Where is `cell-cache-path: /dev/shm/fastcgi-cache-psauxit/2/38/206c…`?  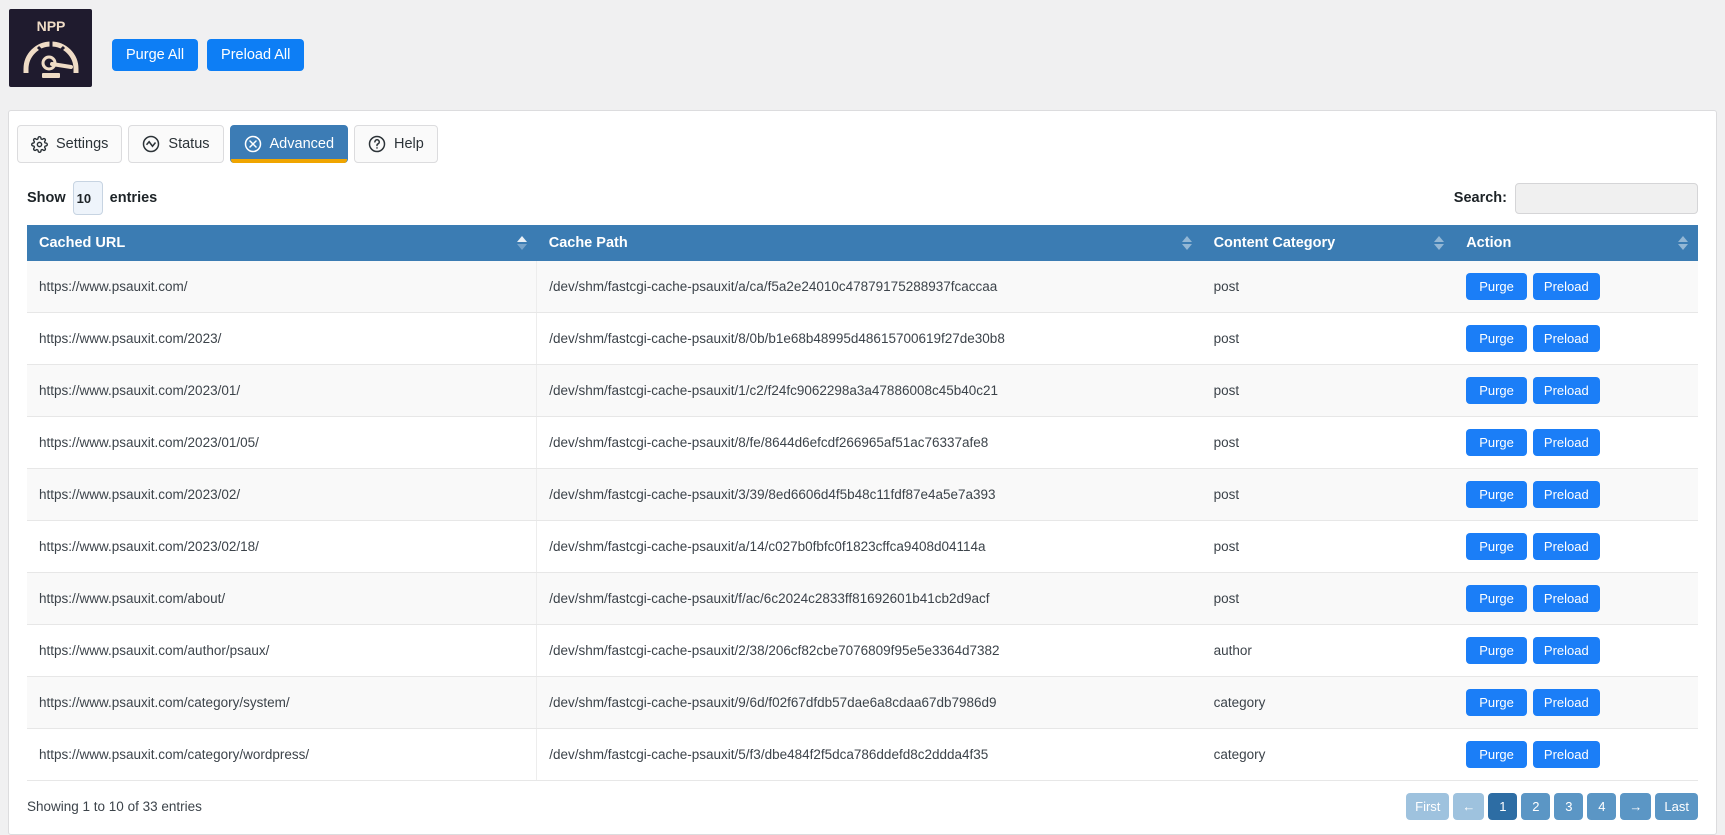 cell-cache-path: /dev/shm/fastcgi-cache-psauxit/2/38/206c… is located at coordinates (869, 650).